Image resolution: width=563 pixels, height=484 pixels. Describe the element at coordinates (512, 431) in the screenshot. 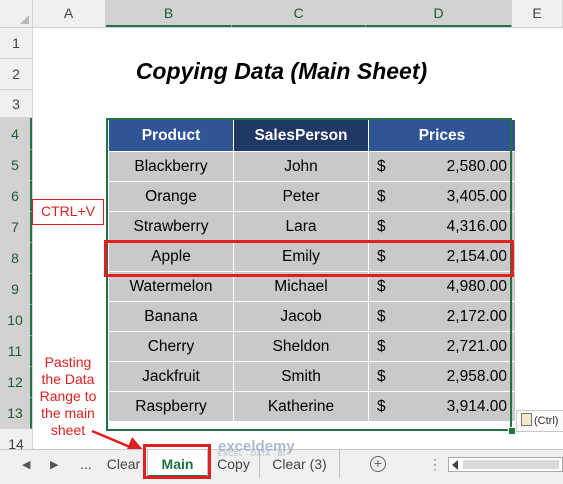

I see `fill-handle` at that location.